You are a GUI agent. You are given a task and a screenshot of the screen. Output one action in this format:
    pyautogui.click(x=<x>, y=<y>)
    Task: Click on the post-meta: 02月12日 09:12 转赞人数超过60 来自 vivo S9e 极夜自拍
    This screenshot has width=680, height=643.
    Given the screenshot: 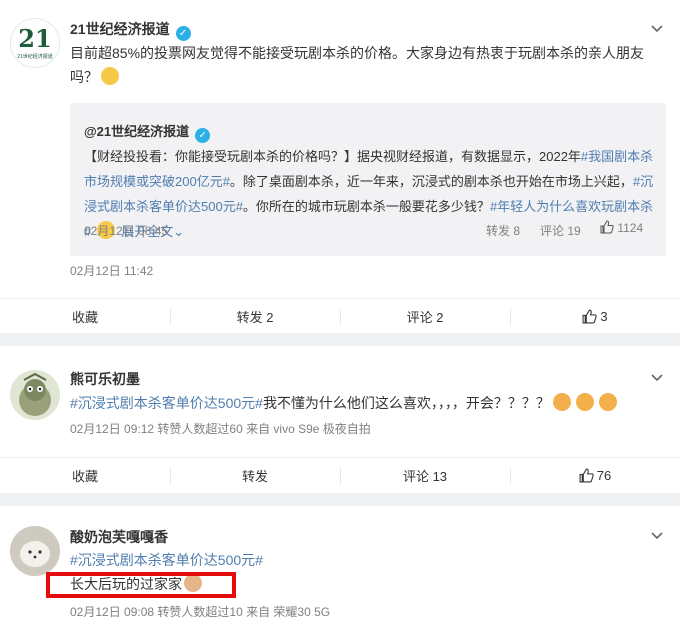 What is the action you would take?
    pyautogui.click(x=220, y=428)
    